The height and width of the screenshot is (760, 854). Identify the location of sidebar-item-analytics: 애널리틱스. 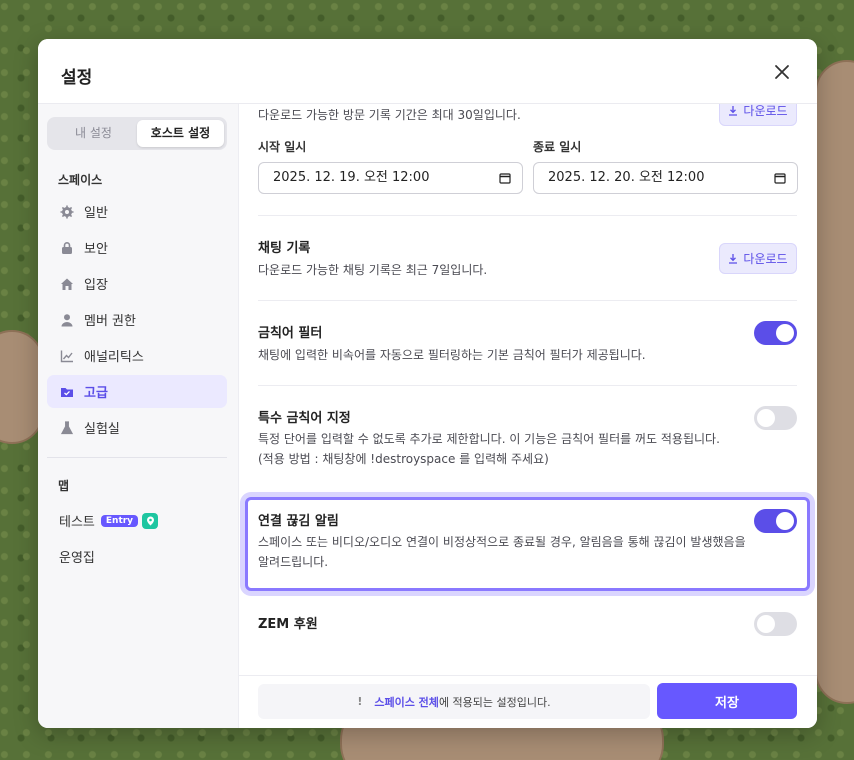
(137, 355).